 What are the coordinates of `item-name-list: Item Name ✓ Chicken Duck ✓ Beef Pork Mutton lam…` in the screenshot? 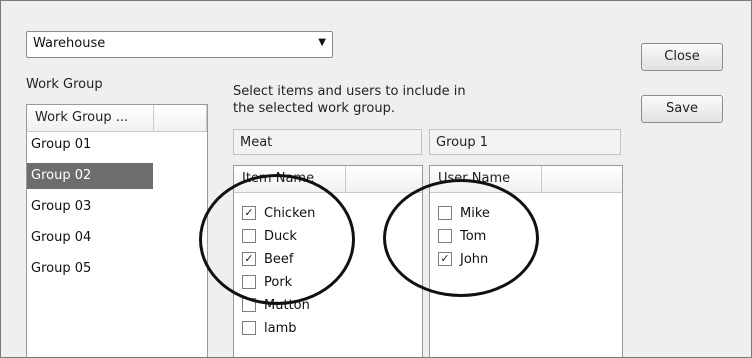 It's located at (328, 261).